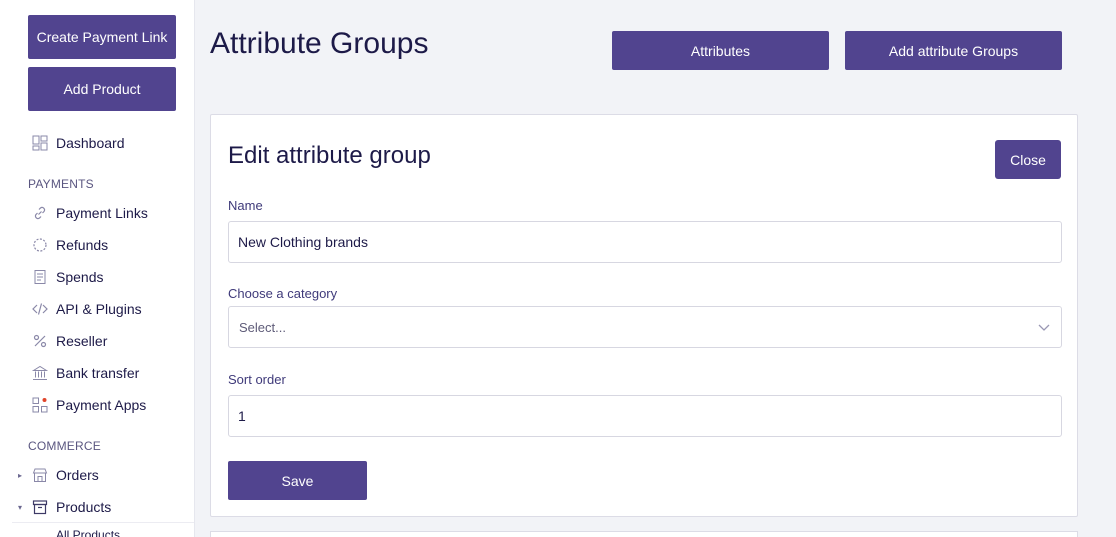  Describe the element at coordinates (77, 475) in the screenshot. I see `sidebar-item-label: Orders` at that location.